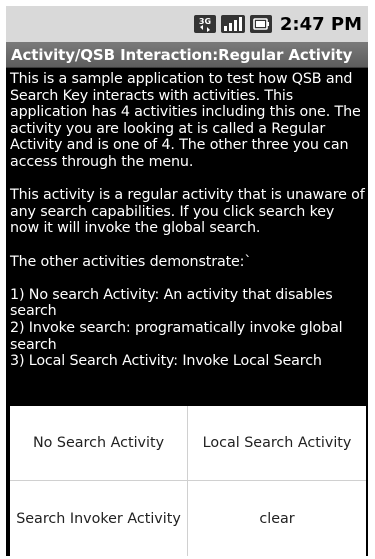 This screenshot has height=559, width=375. I want to click on signal-strength-icon, so click(232, 24).